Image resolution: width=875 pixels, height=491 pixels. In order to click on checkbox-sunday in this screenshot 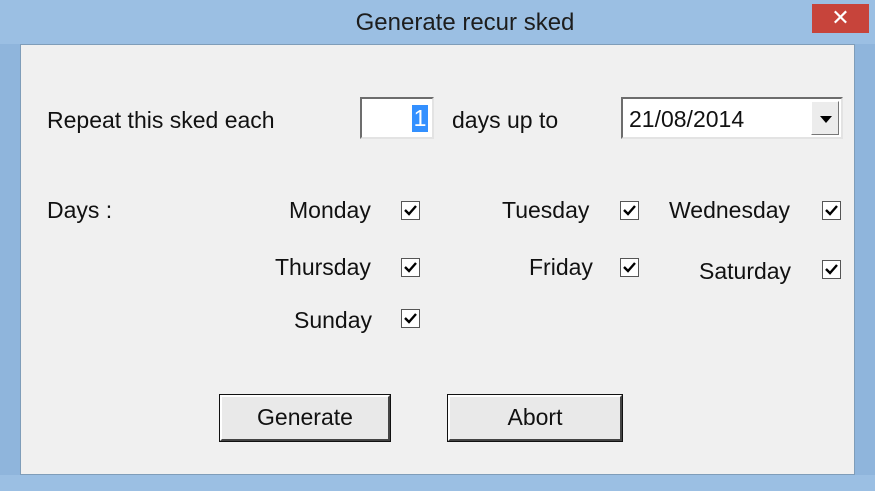, I will do `click(410, 318)`.